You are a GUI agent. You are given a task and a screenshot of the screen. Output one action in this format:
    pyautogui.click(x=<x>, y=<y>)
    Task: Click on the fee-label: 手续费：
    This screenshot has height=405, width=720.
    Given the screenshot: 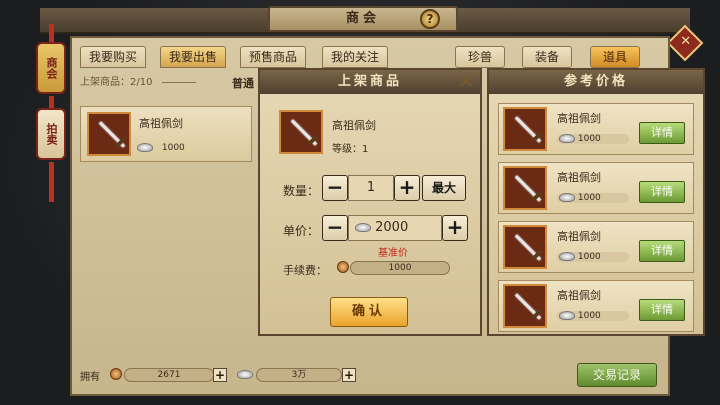 What is the action you would take?
    pyautogui.click(x=305, y=270)
    